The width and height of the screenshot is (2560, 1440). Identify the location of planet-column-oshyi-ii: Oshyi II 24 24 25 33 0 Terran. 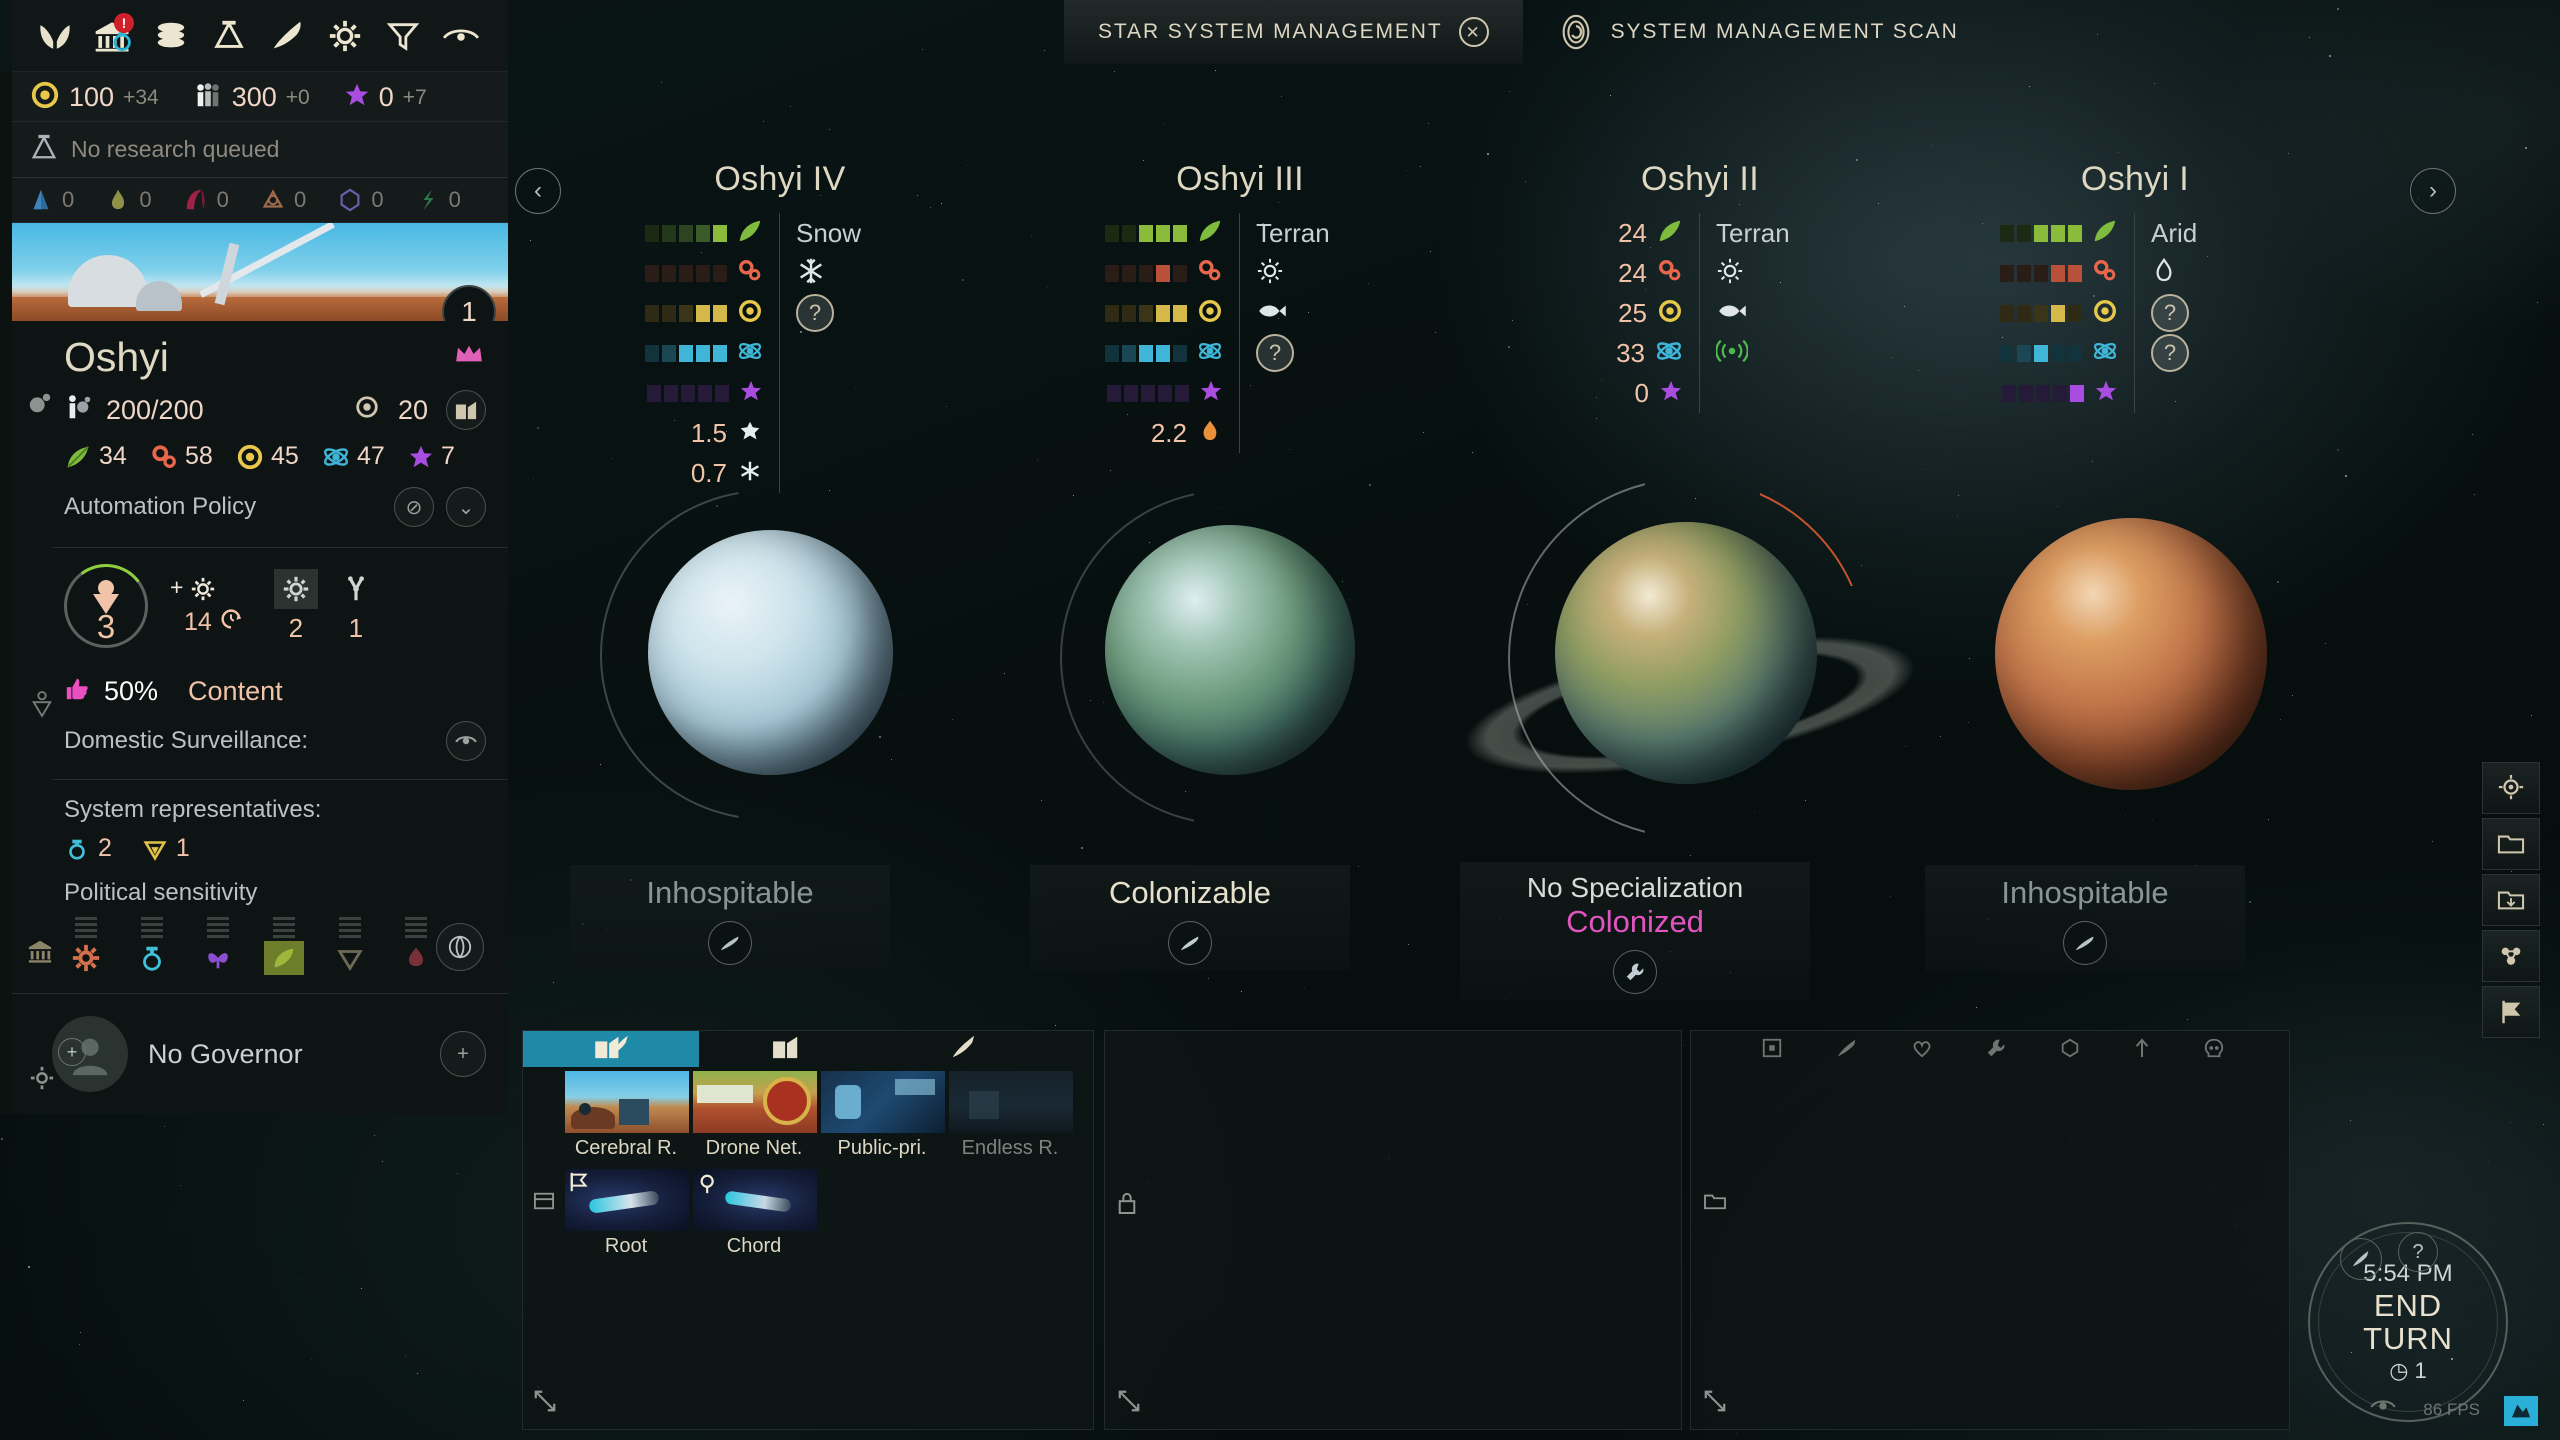
(1700, 286).